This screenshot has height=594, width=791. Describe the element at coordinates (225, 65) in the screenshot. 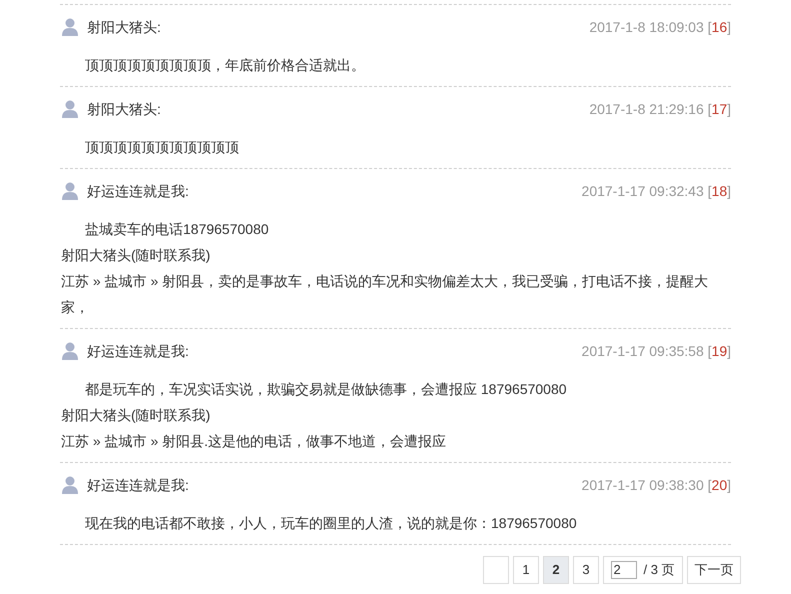

I see `post-text: 顶顶顶顶顶顶顶顶顶，年底前价格合适就出。` at that location.